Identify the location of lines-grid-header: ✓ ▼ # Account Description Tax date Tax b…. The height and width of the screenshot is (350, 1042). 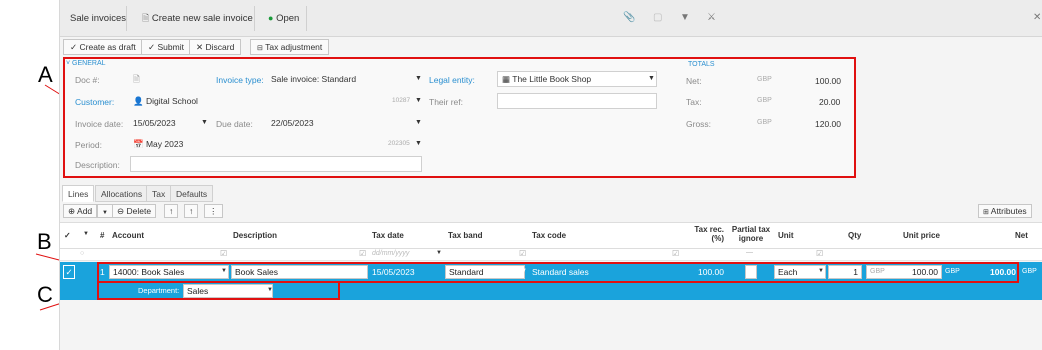
(551, 235).